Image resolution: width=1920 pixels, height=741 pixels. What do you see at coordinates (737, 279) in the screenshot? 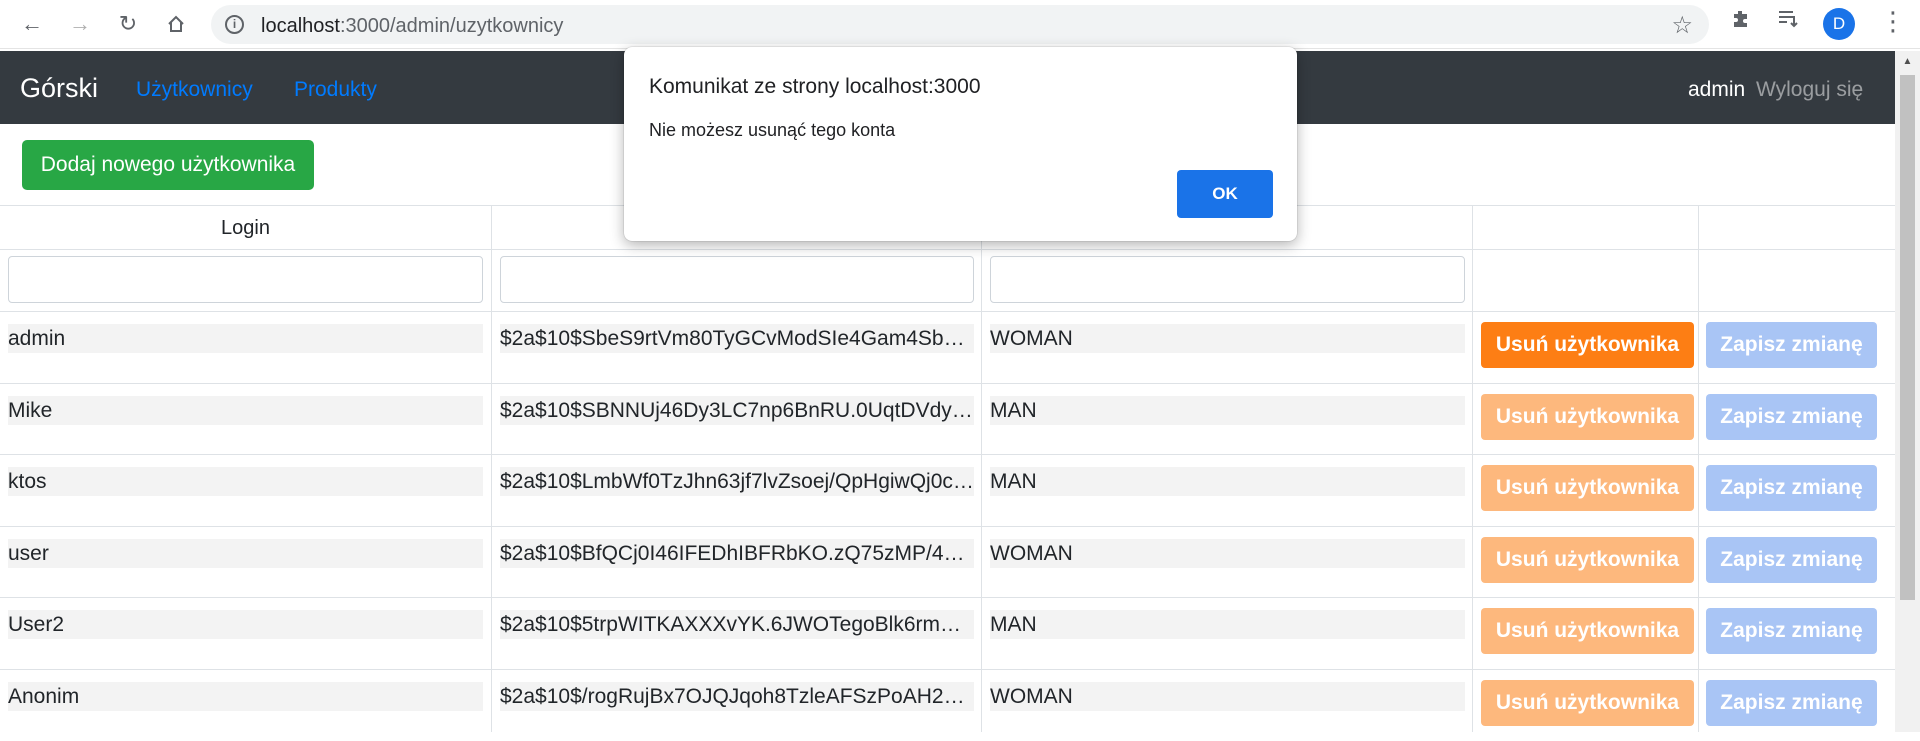
I see `filter-password-input` at bounding box center [737, 279].